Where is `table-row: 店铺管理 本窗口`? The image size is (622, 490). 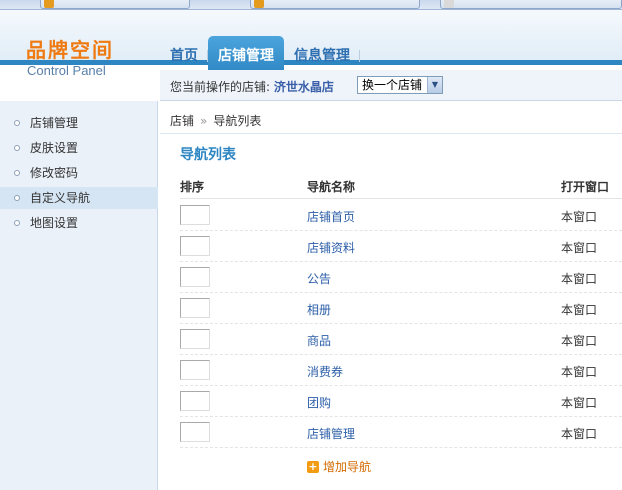 table-row: 店铺管理 本窗口 is located at coordinates (401, 432).